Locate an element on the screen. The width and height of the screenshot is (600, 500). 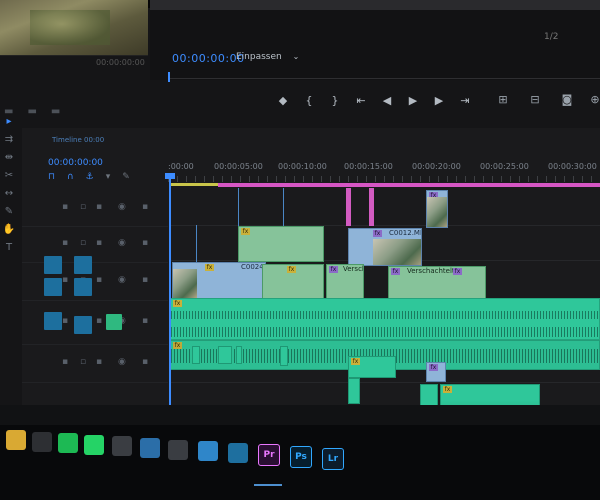
file-explorer-icon is located at coordinates (16, 440).